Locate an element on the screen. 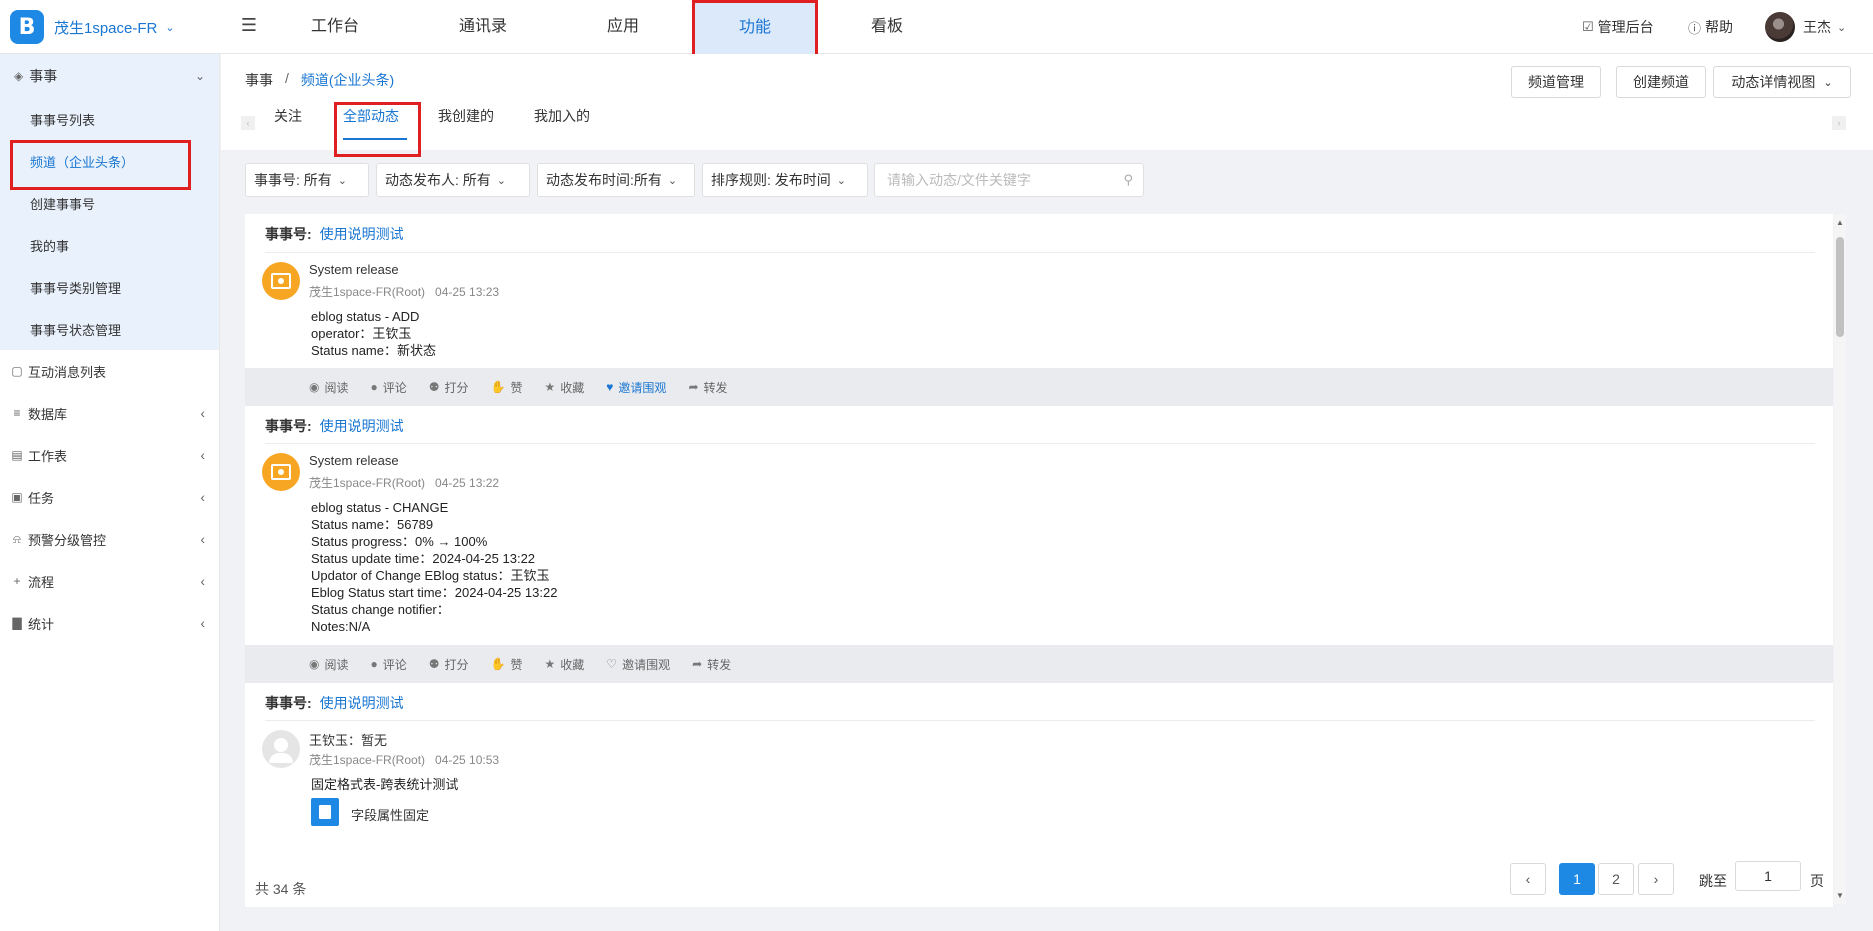 The height and width of the screenshot is (931, 1873). nav-dashboard: 看板 is located at coordinates (887, 27).